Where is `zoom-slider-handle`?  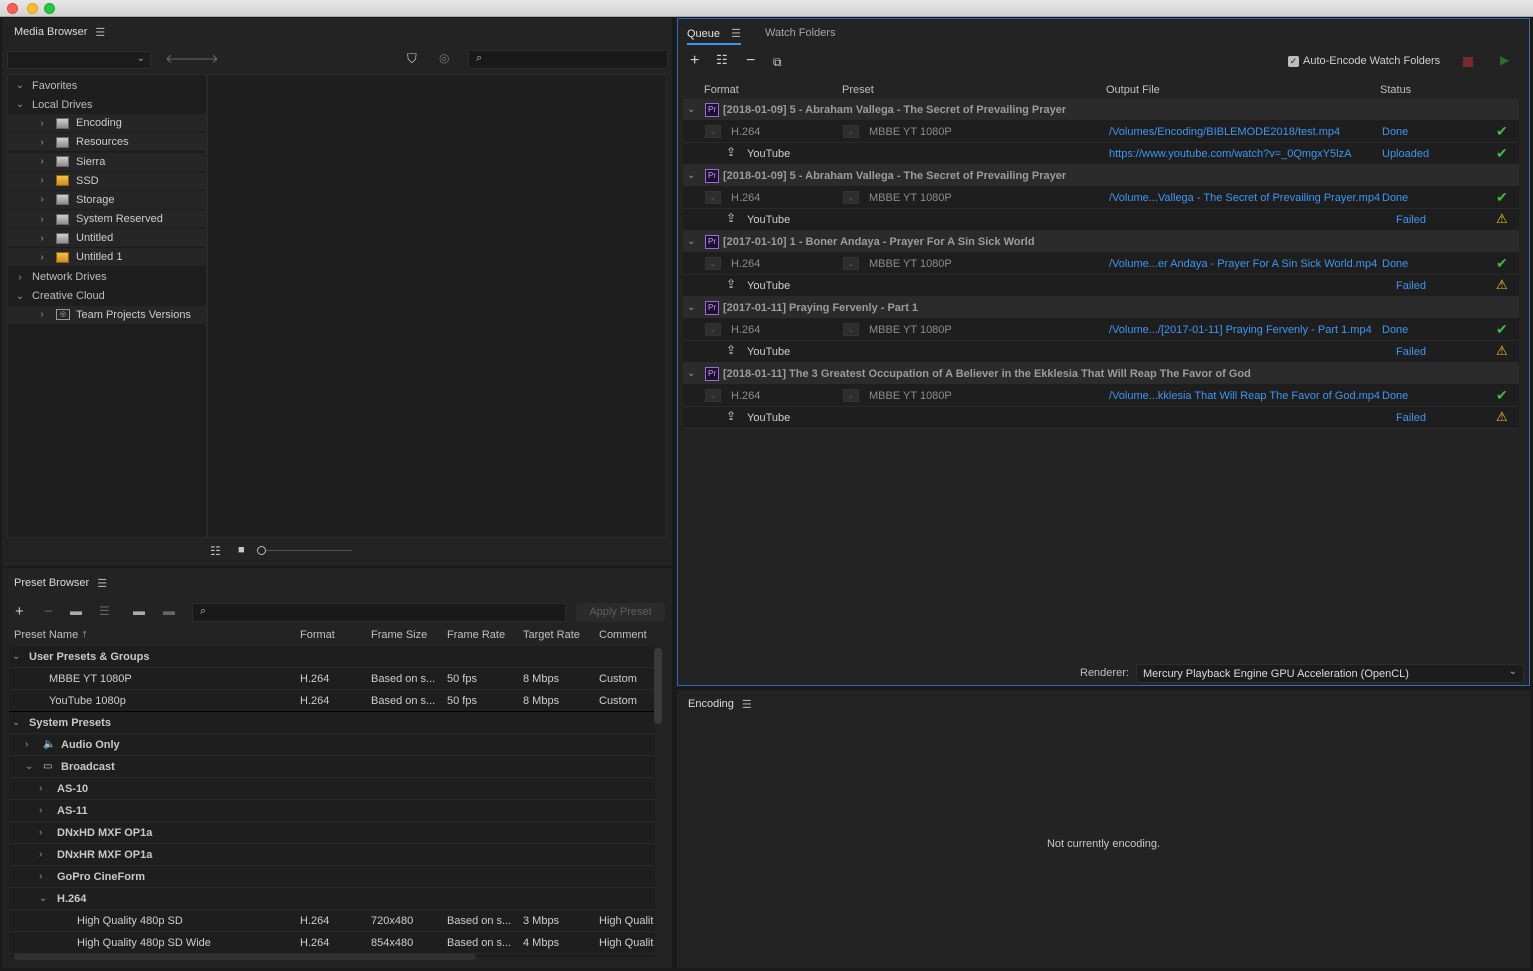 zoom-slider-handle is located at coordinates (261, 550).